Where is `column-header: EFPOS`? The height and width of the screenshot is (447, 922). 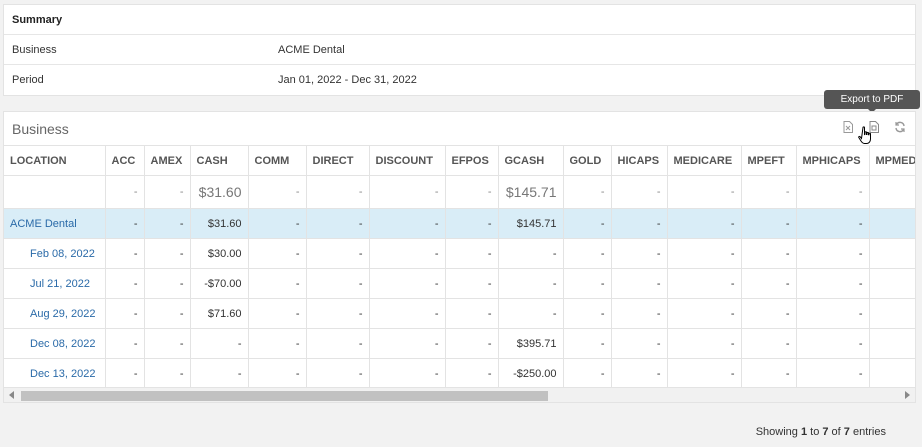 column-header: EFPOS is located at coordinates (472, 160).